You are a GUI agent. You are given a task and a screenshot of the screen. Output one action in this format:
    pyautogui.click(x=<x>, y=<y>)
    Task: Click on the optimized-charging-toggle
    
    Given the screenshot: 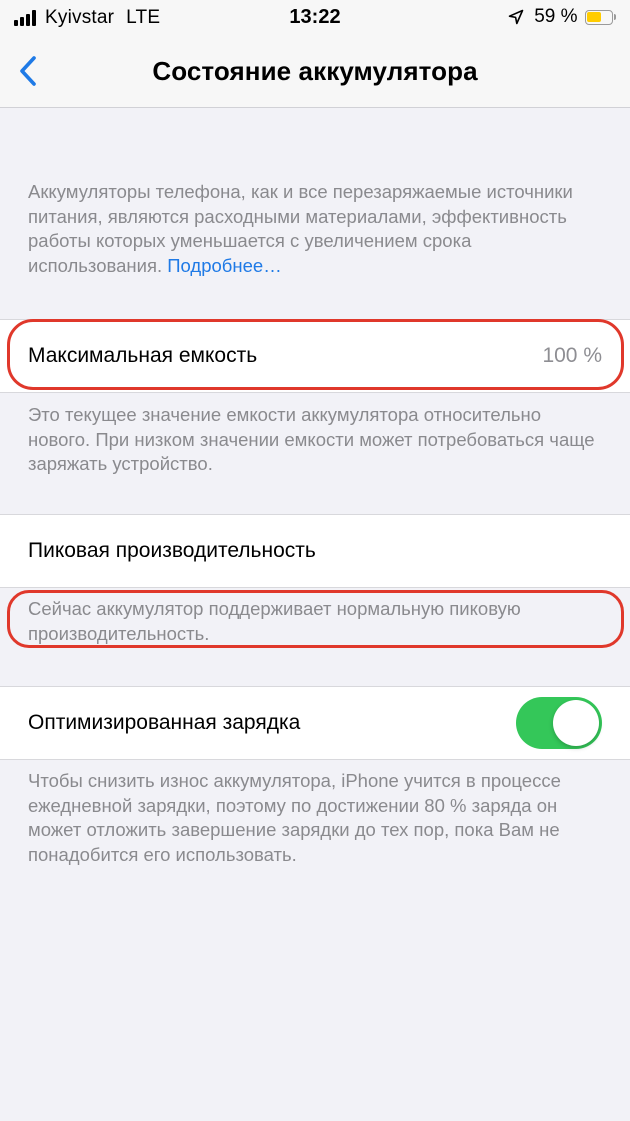 What is the action you would take?
    pyautogui.click(x=559, y=723)
    